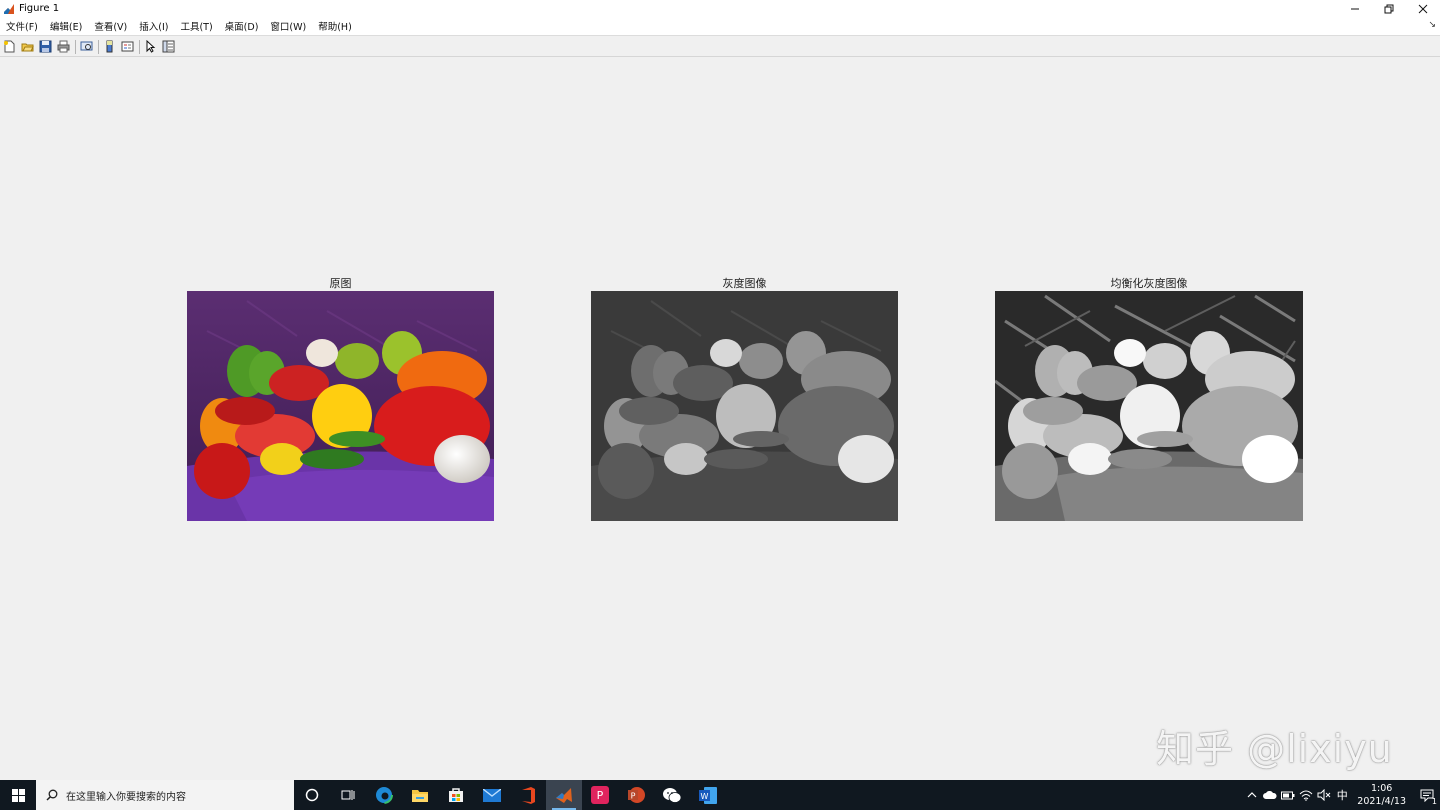 This screenshot has height=810, width=1440. I want to click on wechat-icon, so click(672, 795).